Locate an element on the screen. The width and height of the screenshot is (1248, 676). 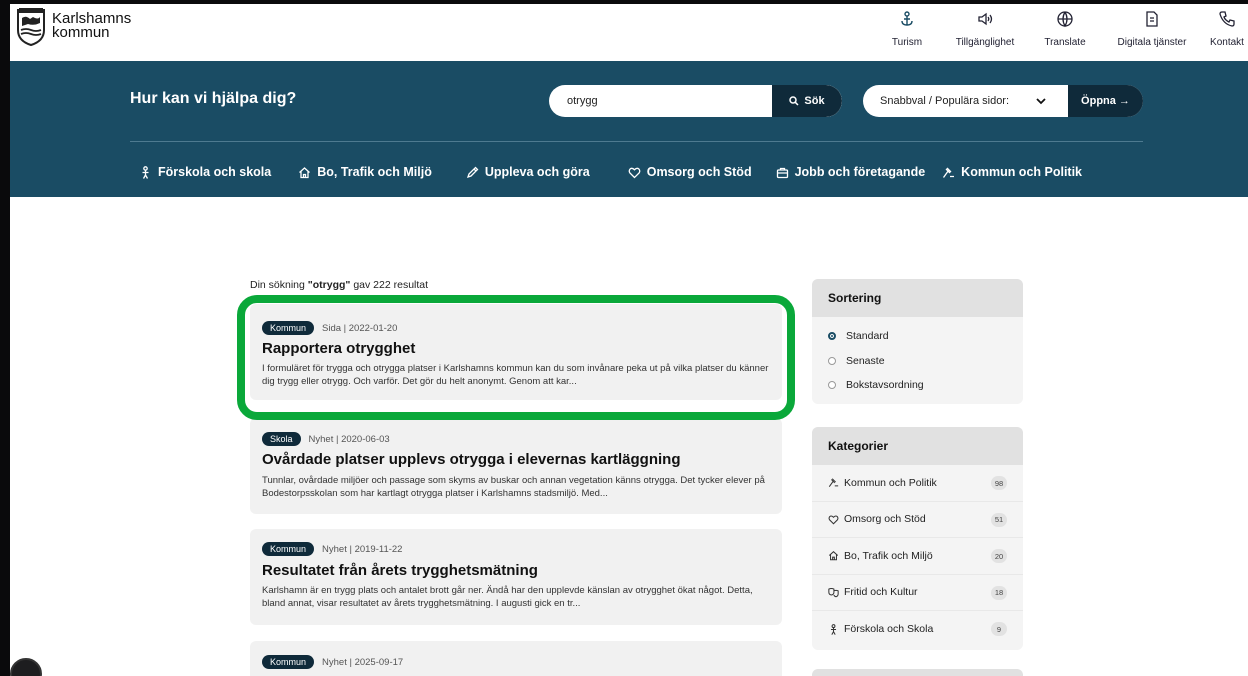
nav-item-jobs: Jobb och företagande is located at coordinates (851, 172).